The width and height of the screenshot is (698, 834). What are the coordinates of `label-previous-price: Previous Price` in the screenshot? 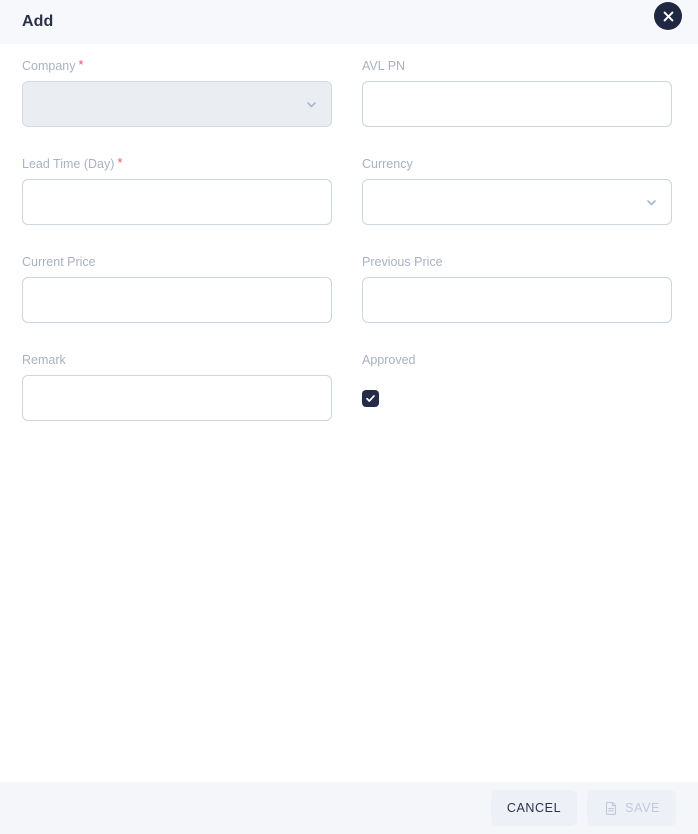 It's located at (517, 262).